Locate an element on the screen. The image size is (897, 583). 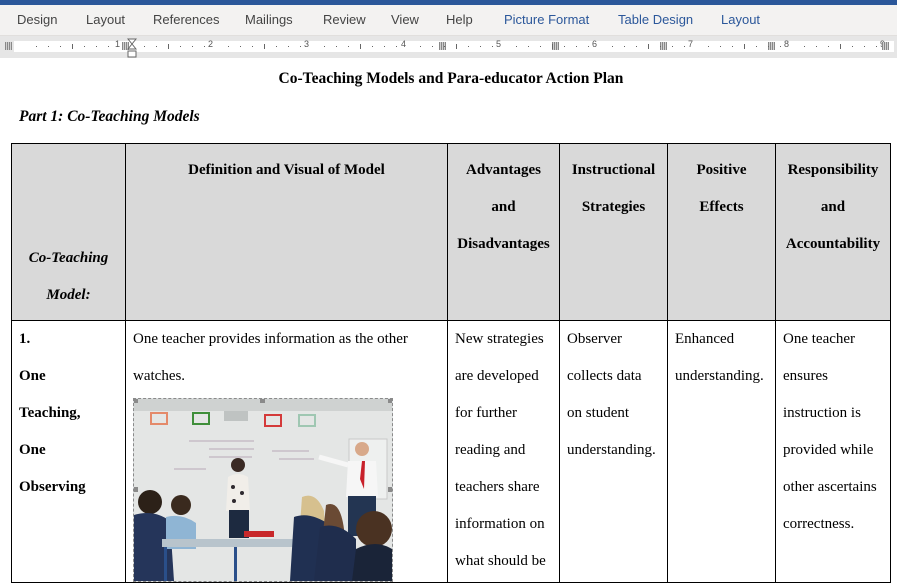
tab-view: View is located at coordinates (405, 19).